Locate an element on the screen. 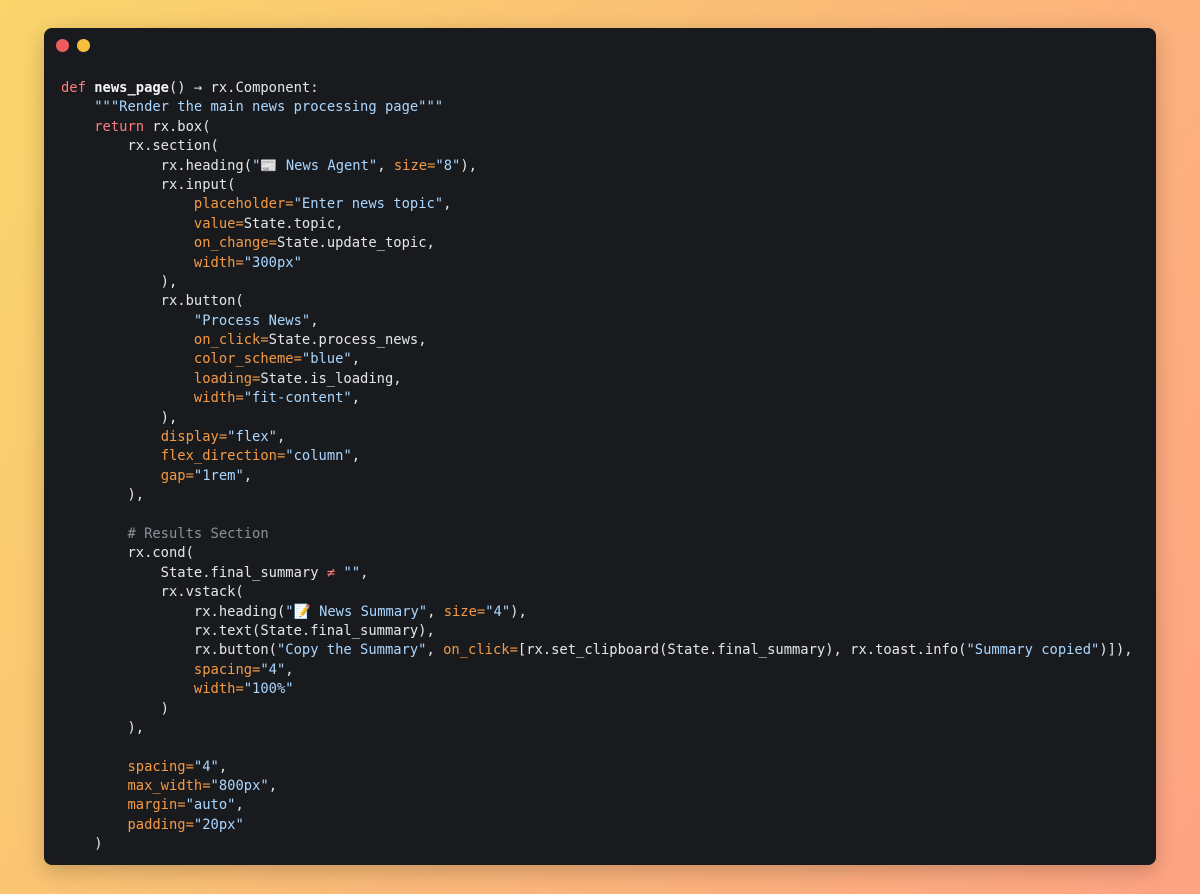 The image size is (1200, 894). code-token-param: display= is located at coordinates (194, 437).